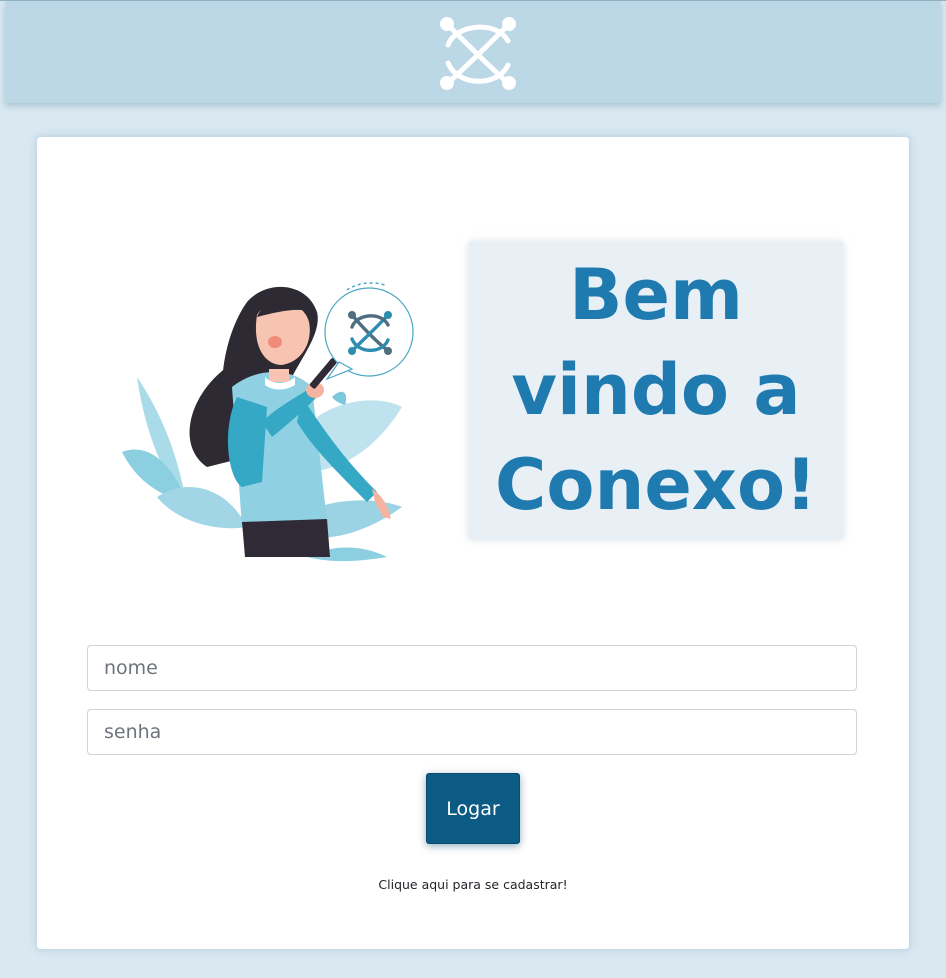 The height and width of the screenshot is (978, 946). What do you see at coordinates (472, 732) in the screenshot?
I see `password-input` at bounding box center [472, 732].